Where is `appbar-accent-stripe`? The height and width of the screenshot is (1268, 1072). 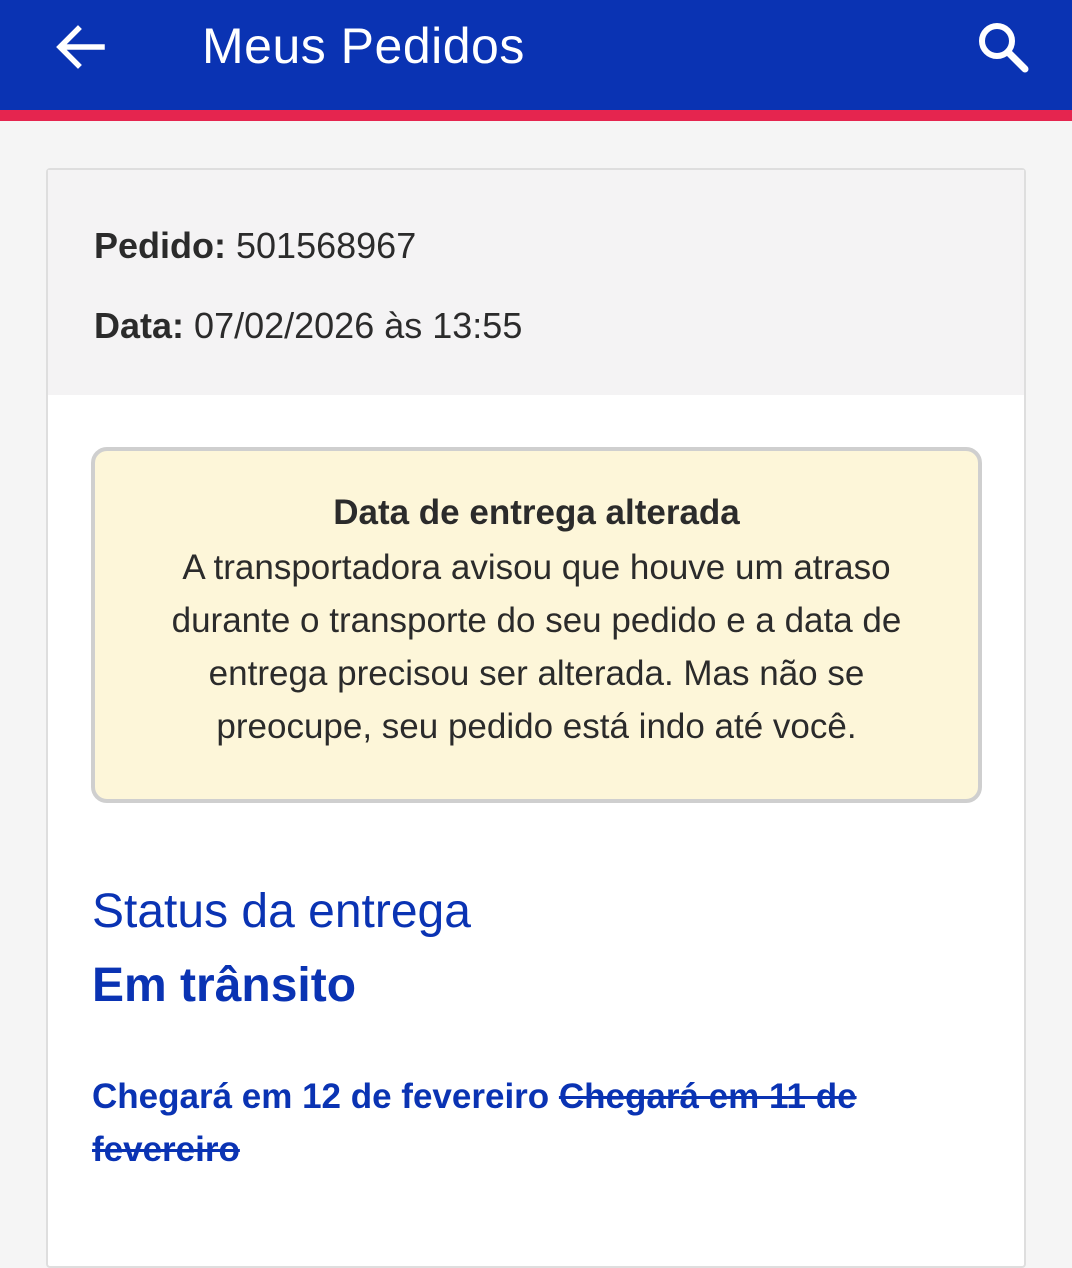 appbar-accent-stripe is located at coordinates (536, 115).